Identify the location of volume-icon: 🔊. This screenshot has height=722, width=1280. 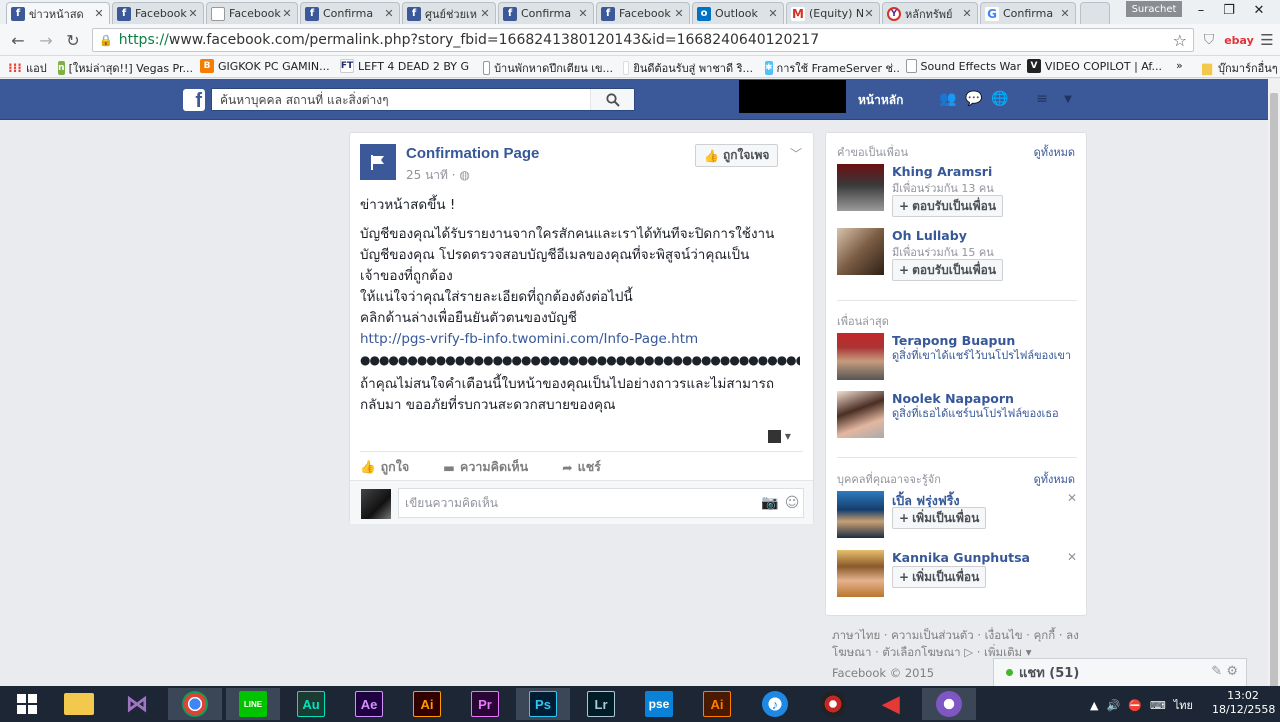
(1113, 705).